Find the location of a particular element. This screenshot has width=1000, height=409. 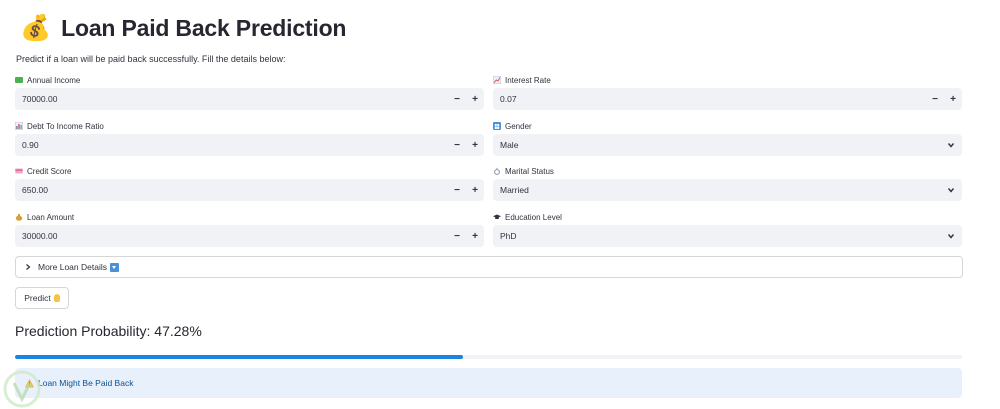

debt-to-income-input: 0.90 − + is located at coordinates (249, 145).